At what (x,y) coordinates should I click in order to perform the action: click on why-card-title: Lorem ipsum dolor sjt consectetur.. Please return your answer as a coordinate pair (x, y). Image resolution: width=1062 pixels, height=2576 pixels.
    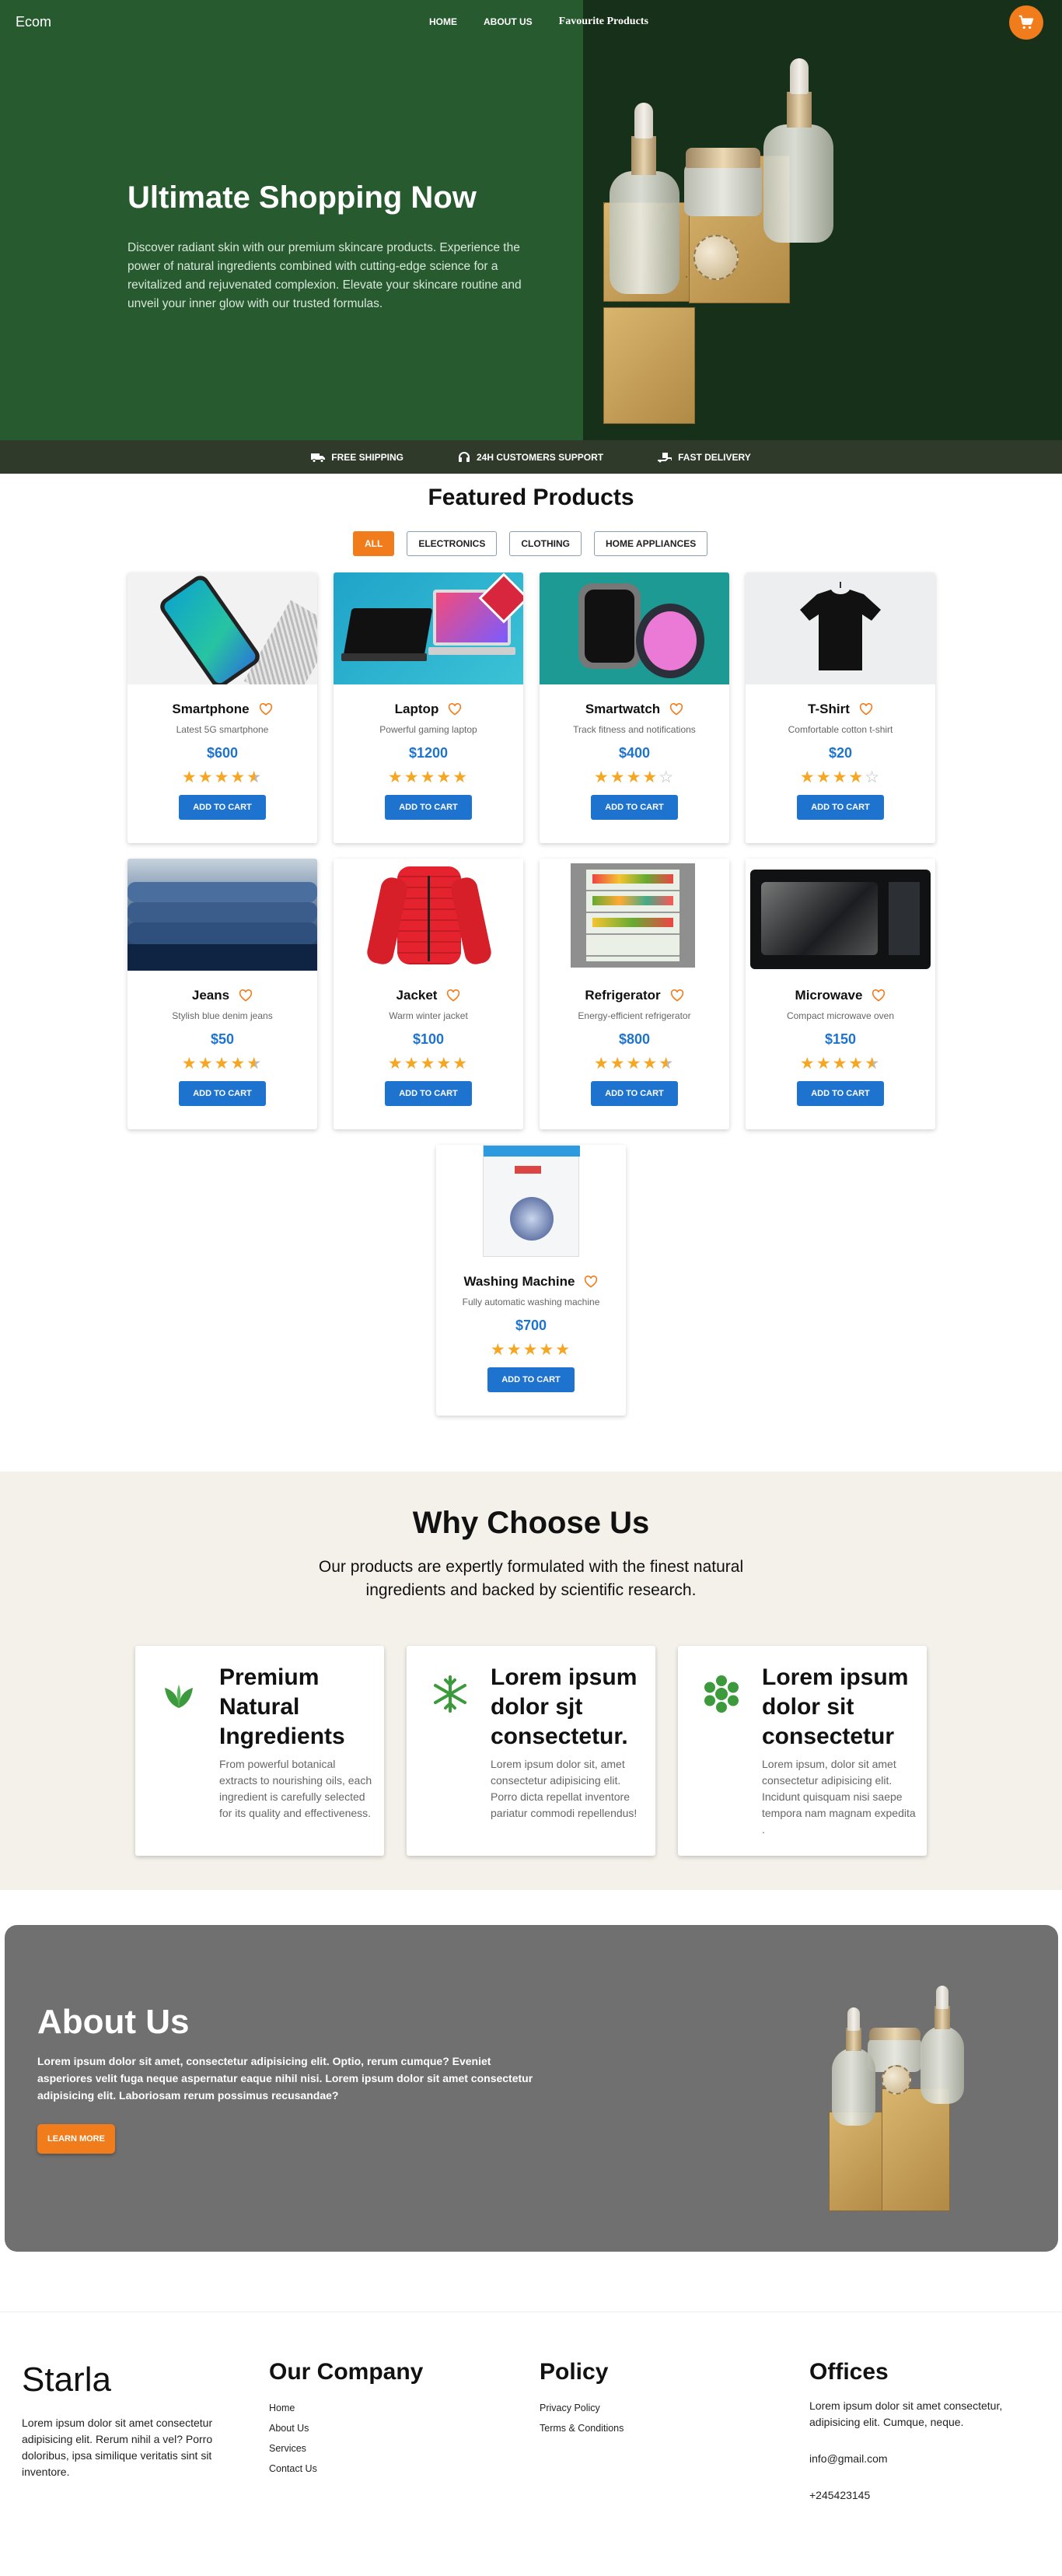
    Looking at the image, I should click on (564, 1707).